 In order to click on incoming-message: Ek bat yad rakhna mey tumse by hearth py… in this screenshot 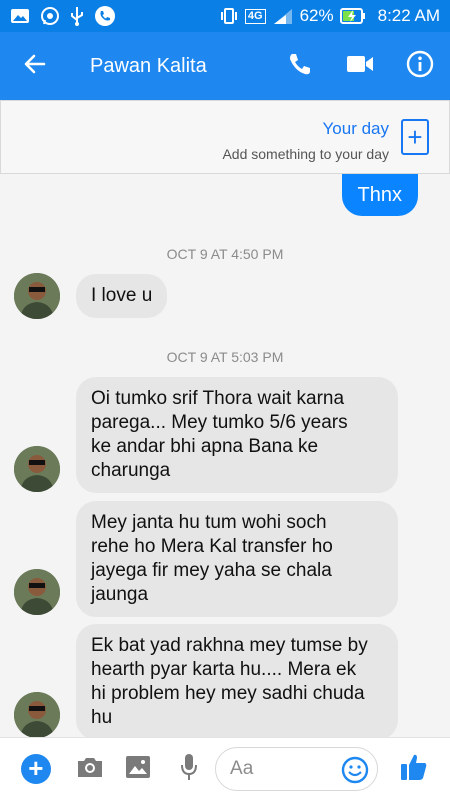, I will do `click(237, 680)`.